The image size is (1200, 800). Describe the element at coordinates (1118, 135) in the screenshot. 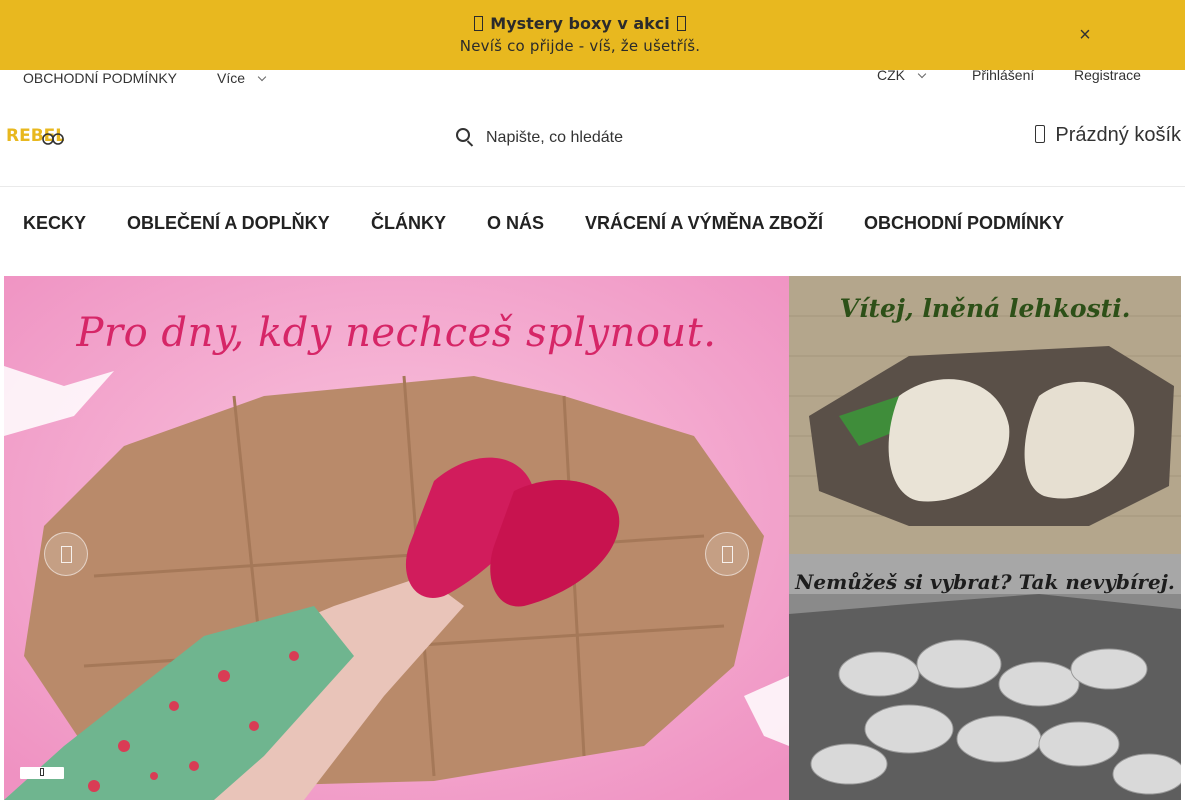

I see `cart-label: Prázdný košík` at that location.